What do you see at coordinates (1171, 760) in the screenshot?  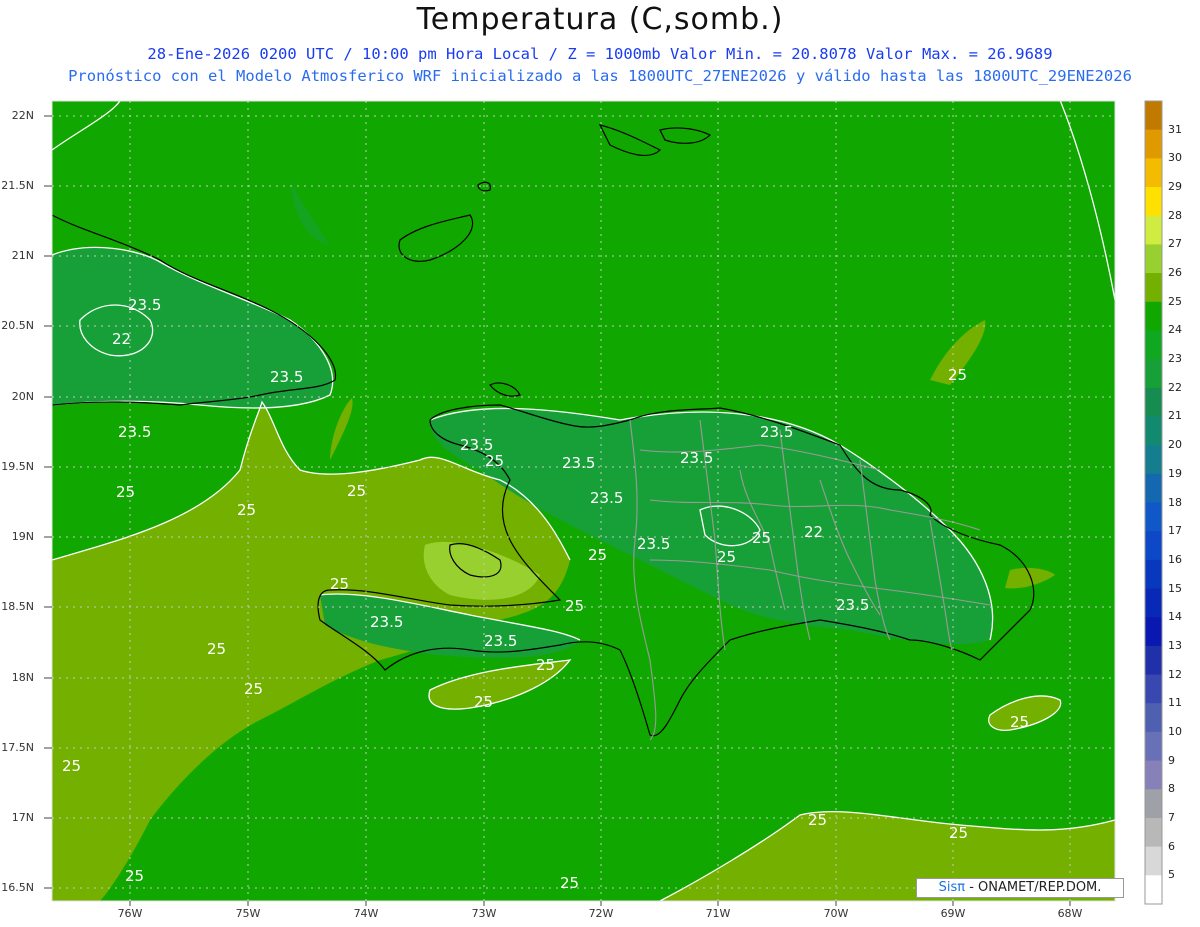 I see `color-scale-label: 9` at bounding box center [1171, 760].